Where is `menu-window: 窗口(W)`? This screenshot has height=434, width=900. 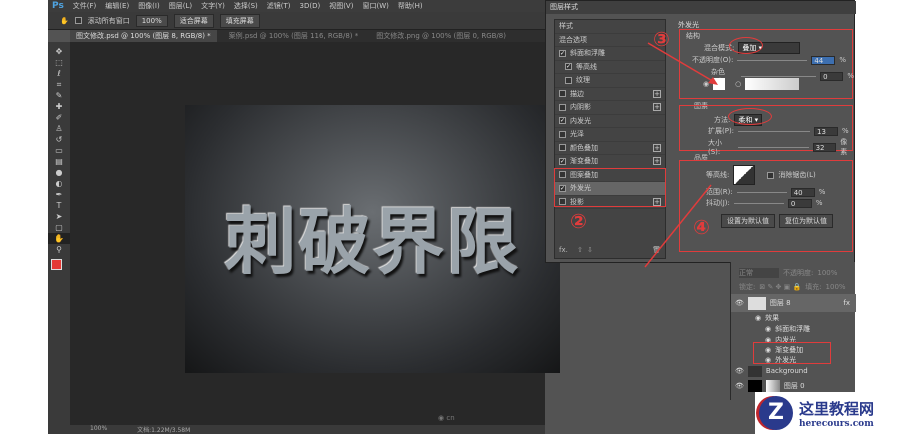
menu-window: 窗口(W) is located at coordinates (375, 6).